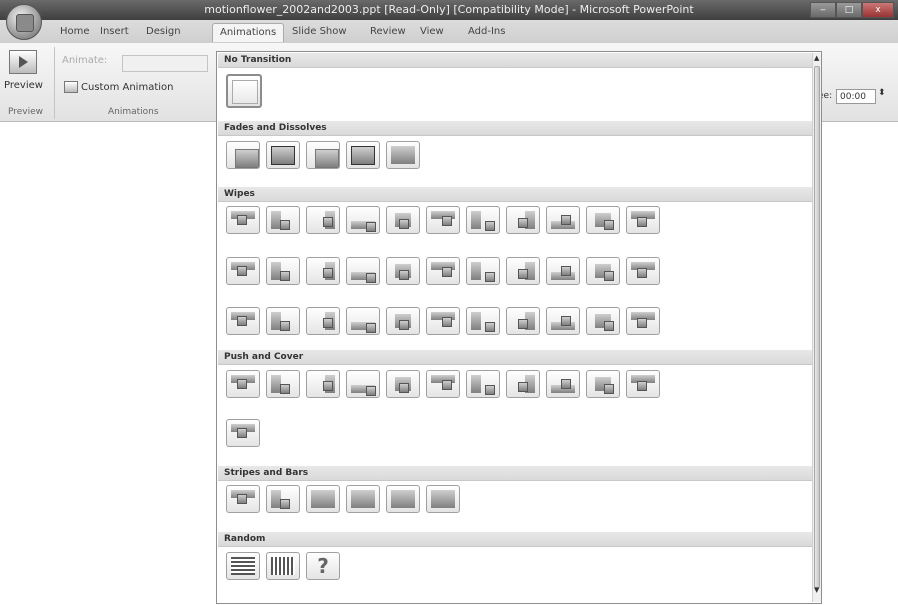 This screenshot has width=898, height=605. I want to click on section-wipes: Wipes, so click(515, 194).